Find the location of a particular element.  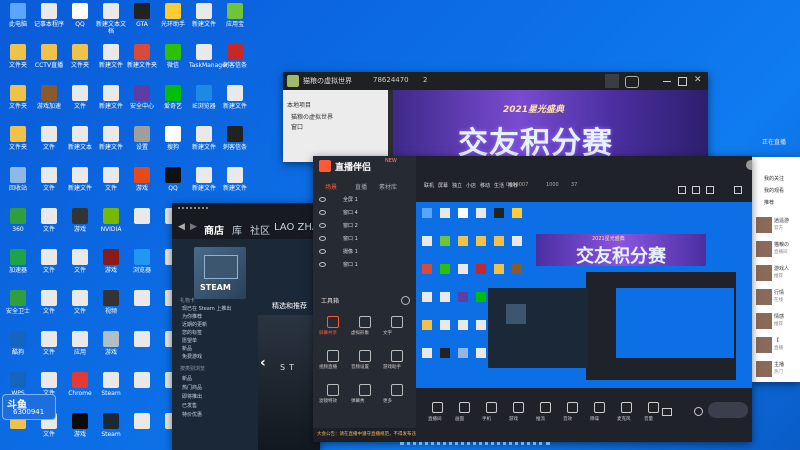

steam-menu-item: 新品 is located at coordinates (187, 378).